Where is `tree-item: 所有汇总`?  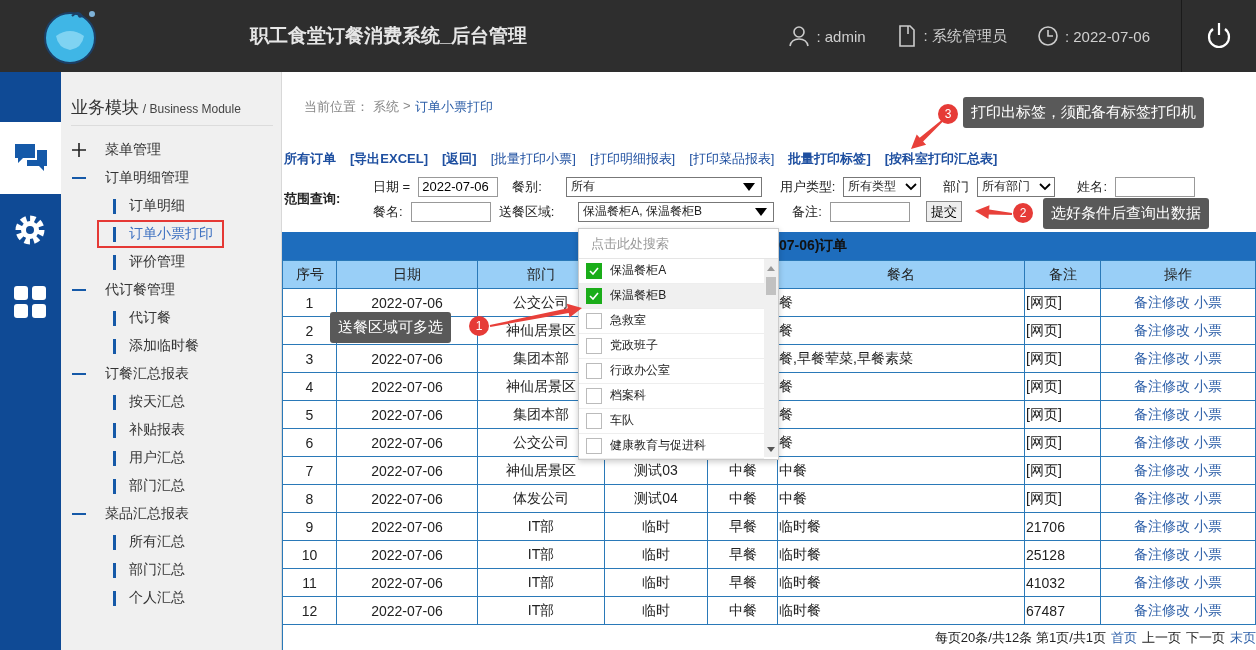 tree-item: 所有汇总 is located at coordinates (160, 542).